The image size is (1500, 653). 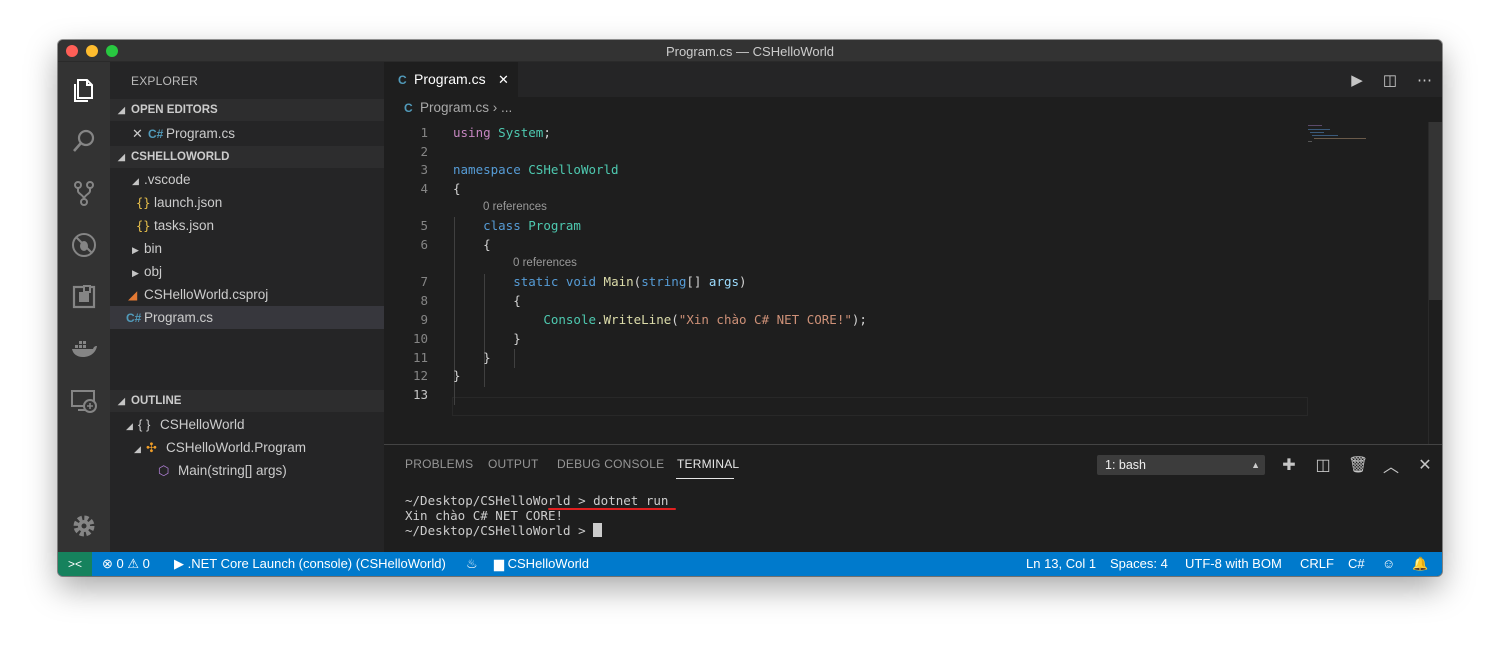 I want to click on terminal-line: ~/Desktop/CSHelloWorld >, so click(x=536, y=530).